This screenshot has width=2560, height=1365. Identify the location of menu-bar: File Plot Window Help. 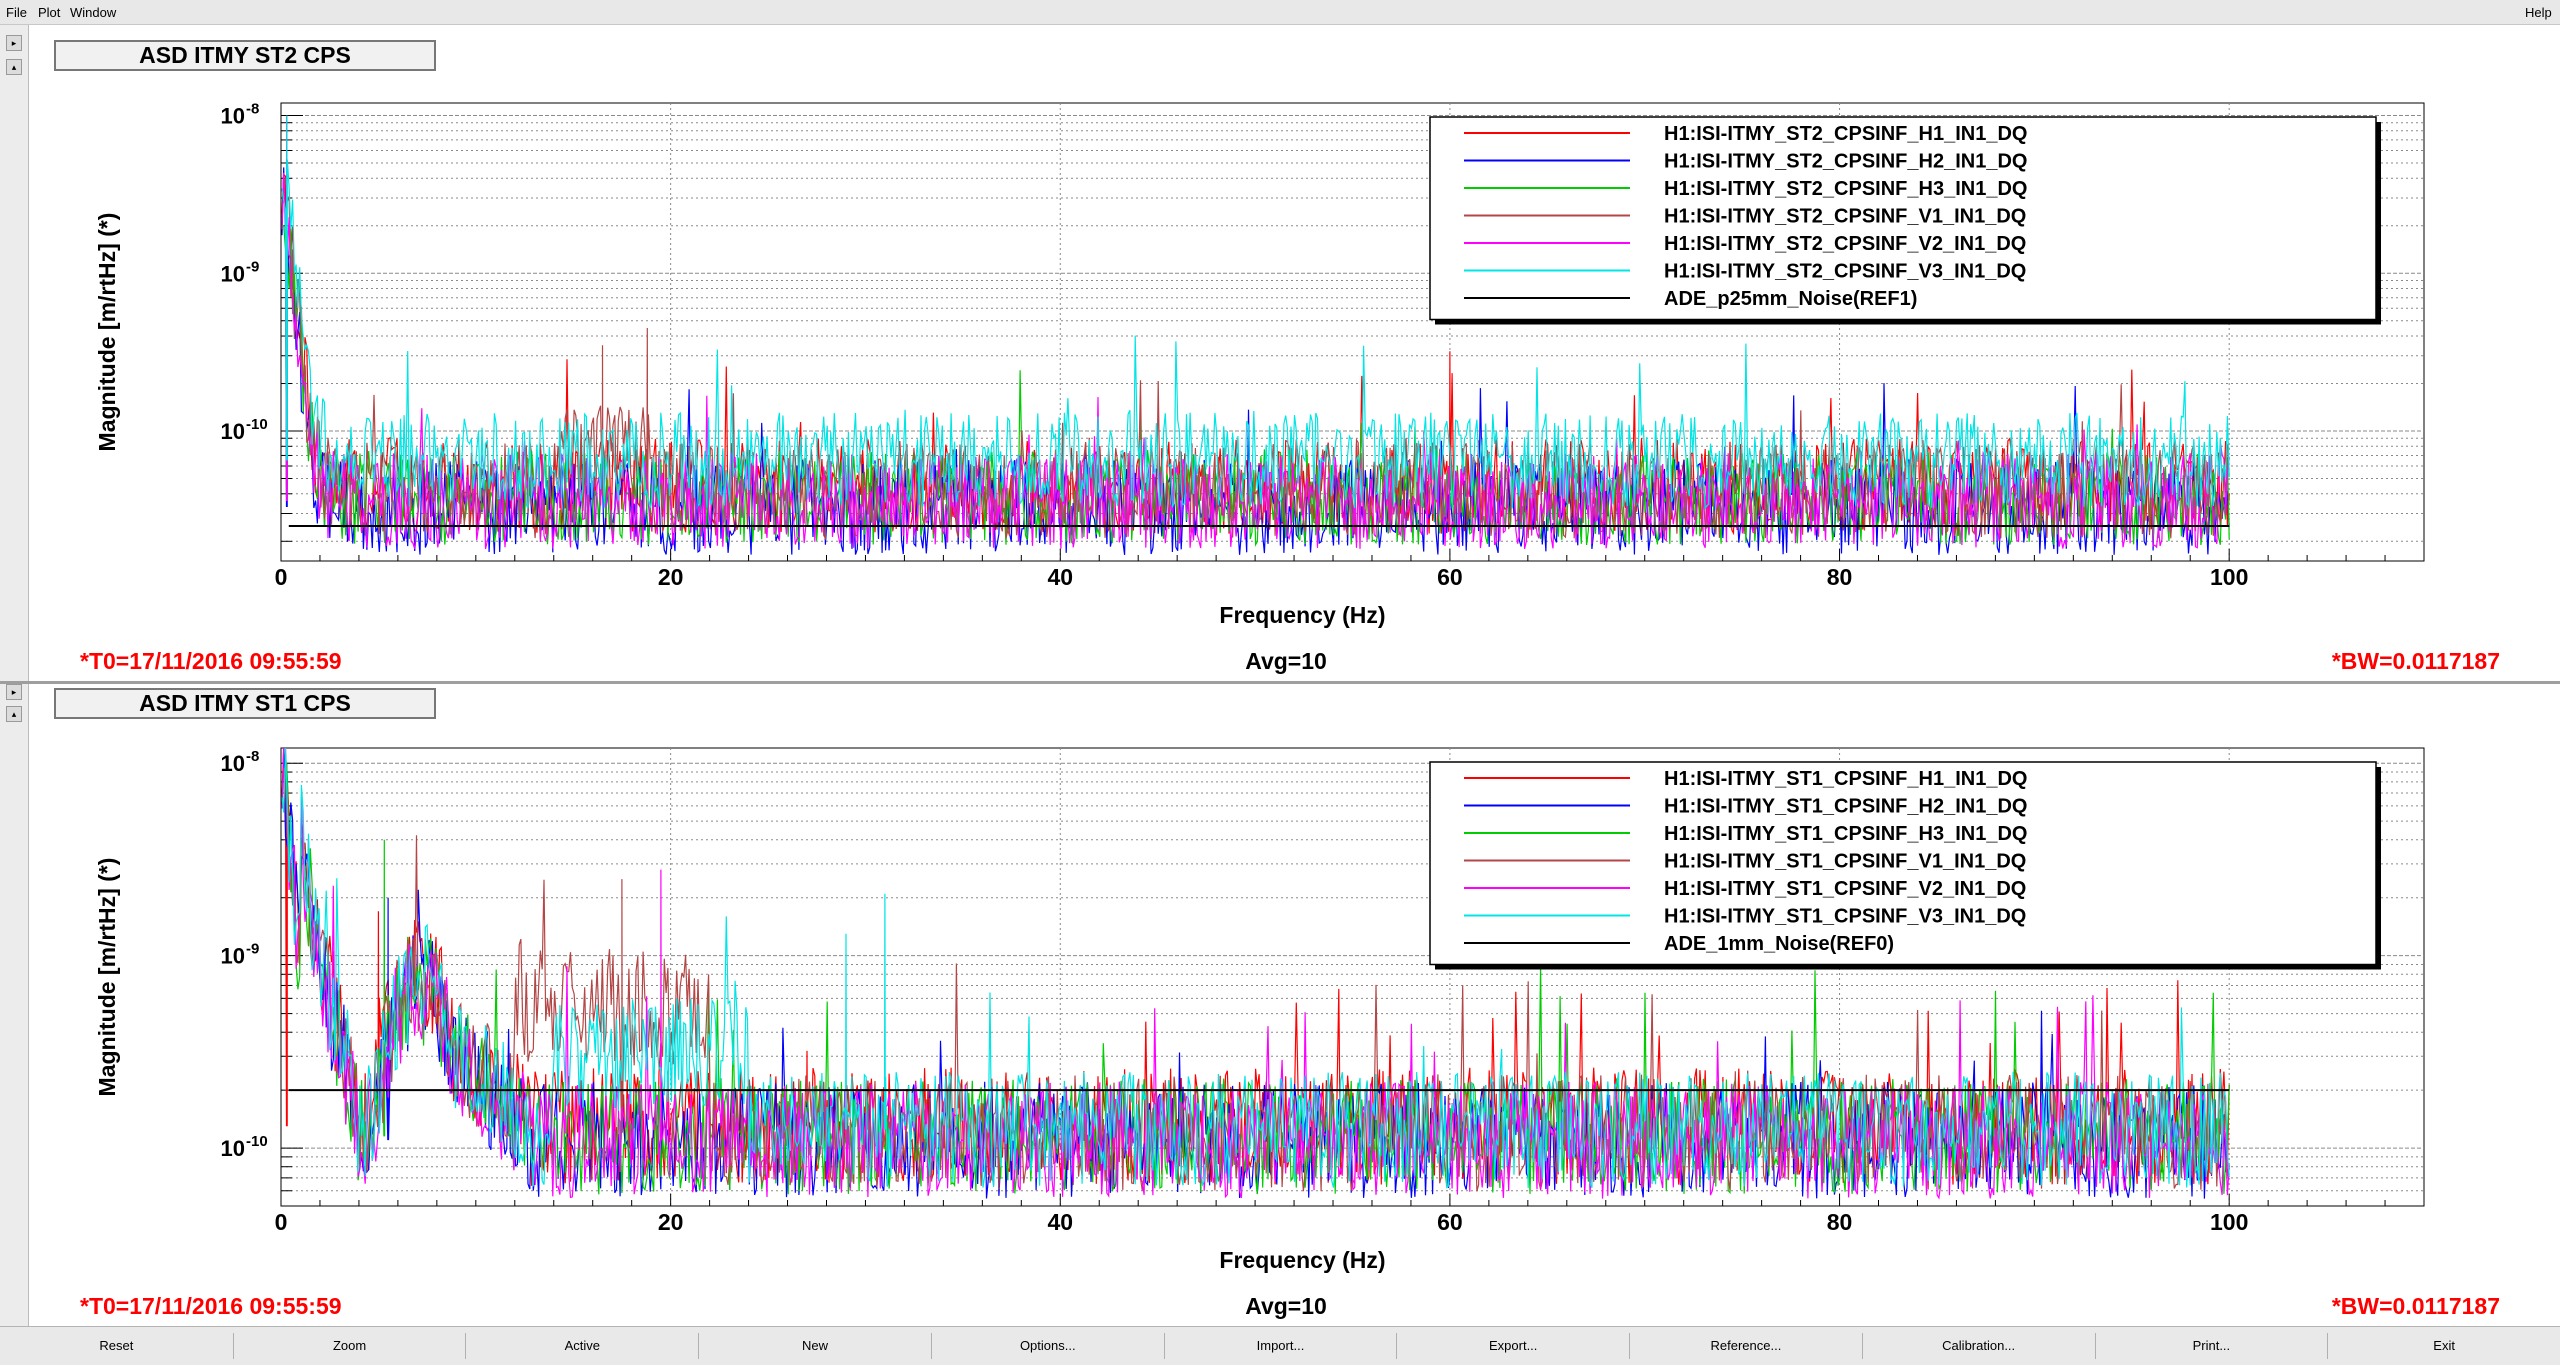
(1280, 12).